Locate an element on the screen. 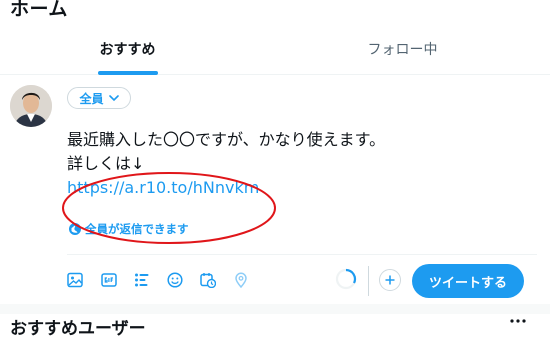 Image resolution: width=550 pixels, height=339 pixels. emoji-icon is located at coordinates (175, 280).